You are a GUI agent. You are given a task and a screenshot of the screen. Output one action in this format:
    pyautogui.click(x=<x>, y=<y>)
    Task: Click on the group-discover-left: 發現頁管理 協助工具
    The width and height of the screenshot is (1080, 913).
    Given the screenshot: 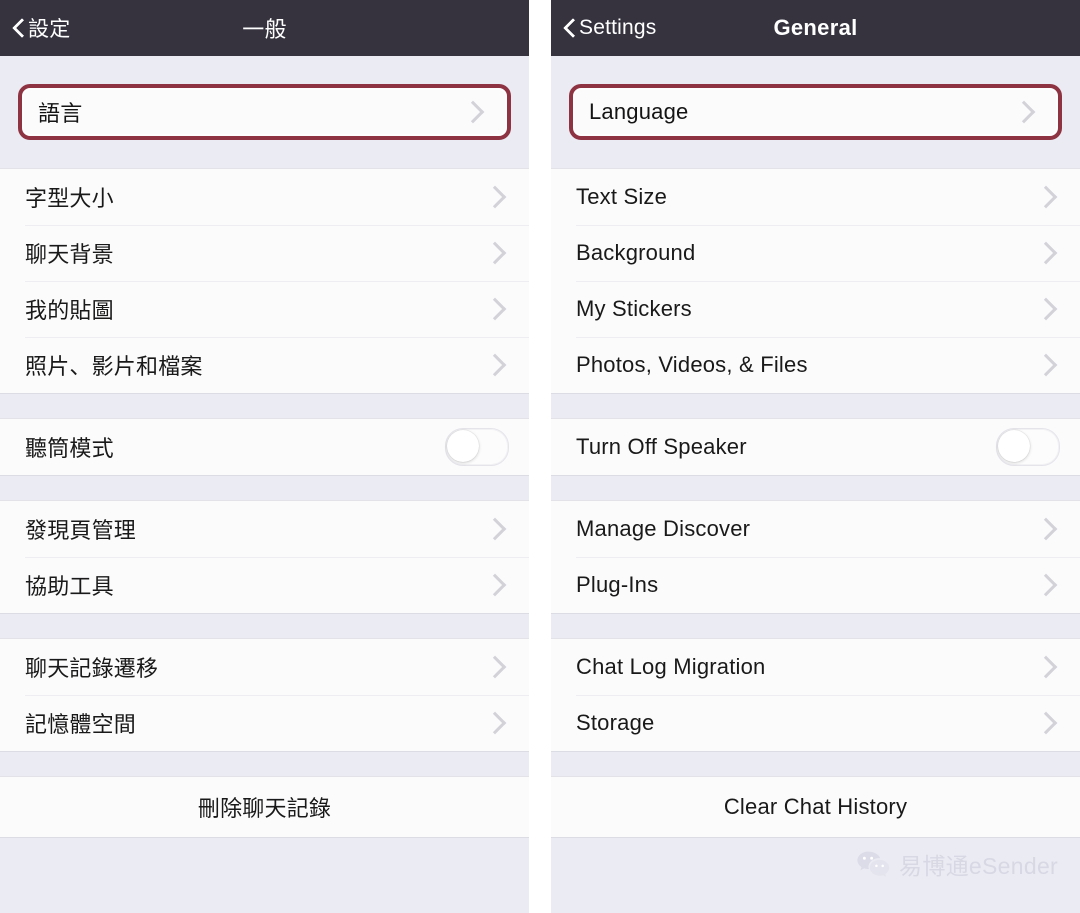 What is the action you would take?
    pyautogui.click(x=264, y=557)
    